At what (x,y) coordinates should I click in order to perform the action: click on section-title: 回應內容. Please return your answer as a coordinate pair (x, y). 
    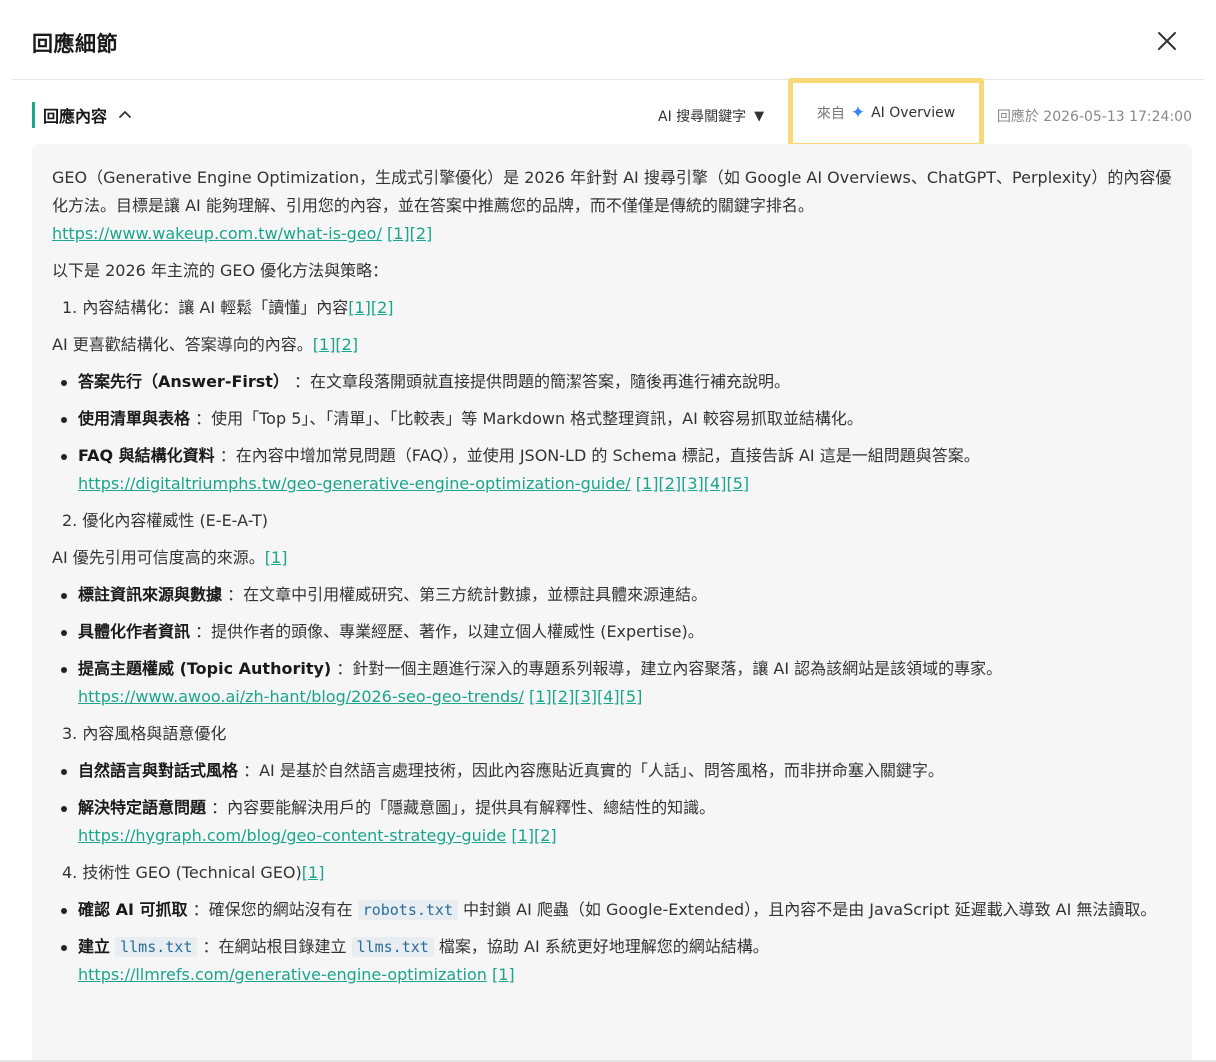
    Looking at the image, I should click on (75, 116).